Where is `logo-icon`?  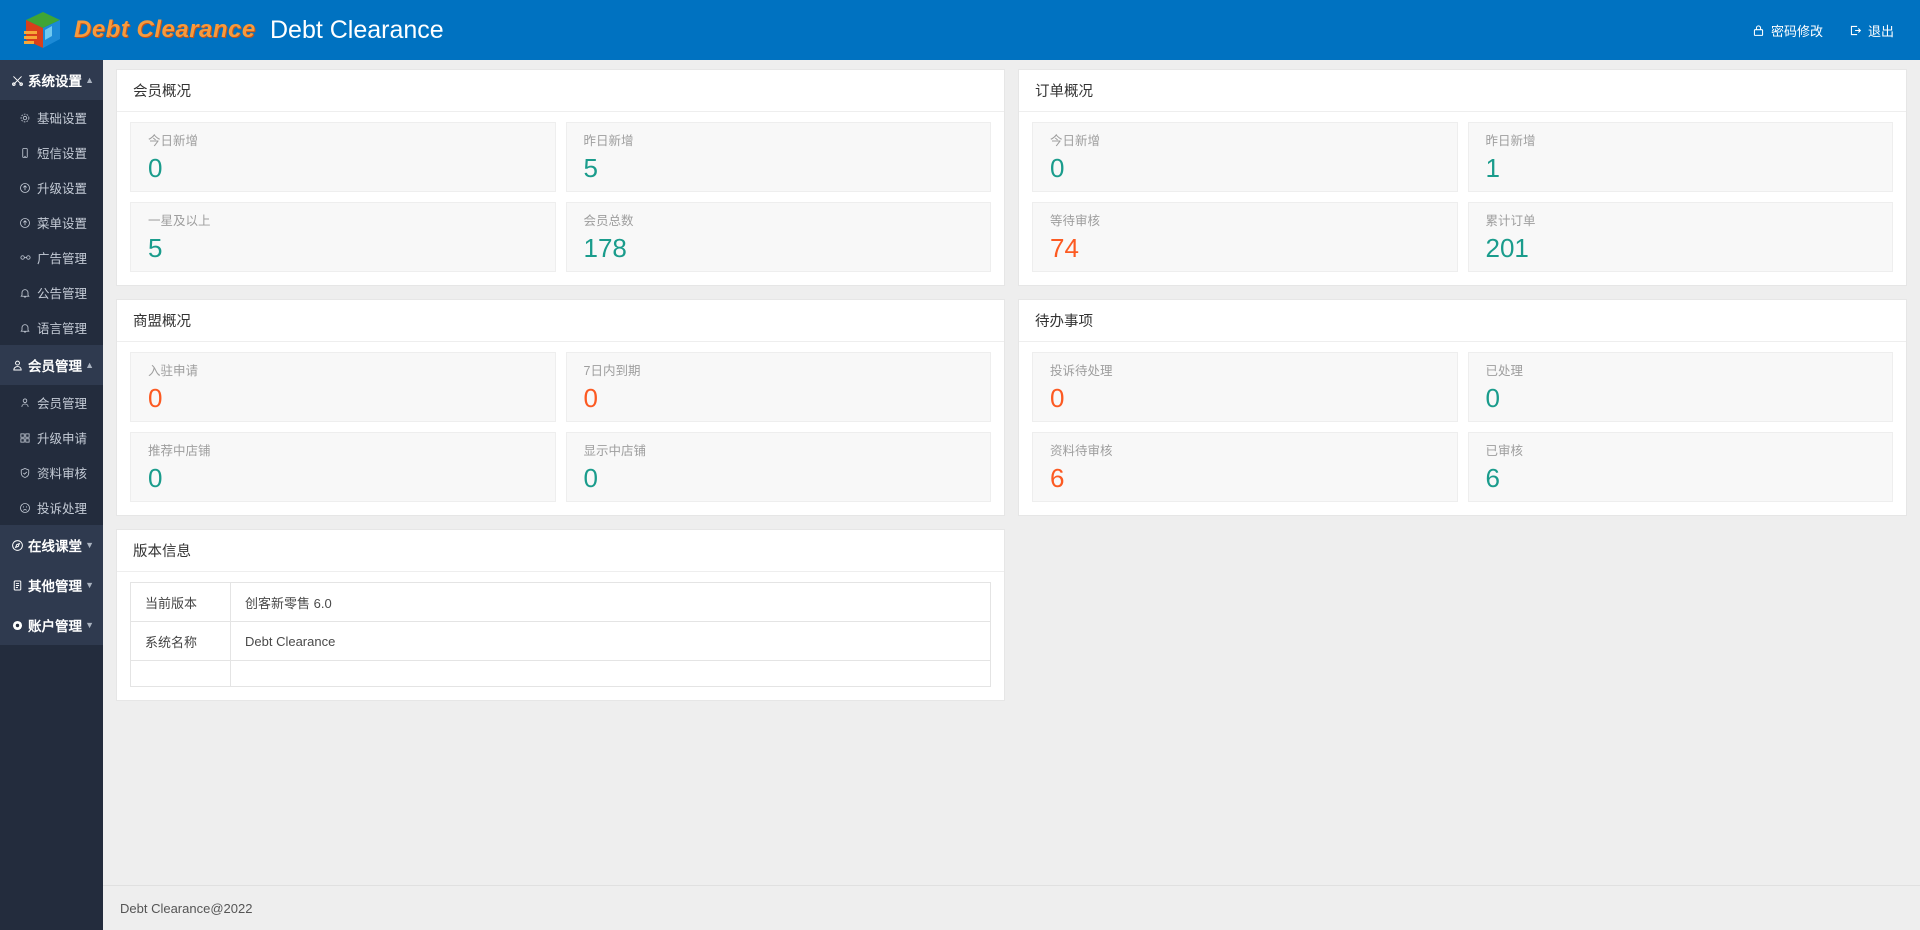
logo-icon is located at coordinates (43, 30).